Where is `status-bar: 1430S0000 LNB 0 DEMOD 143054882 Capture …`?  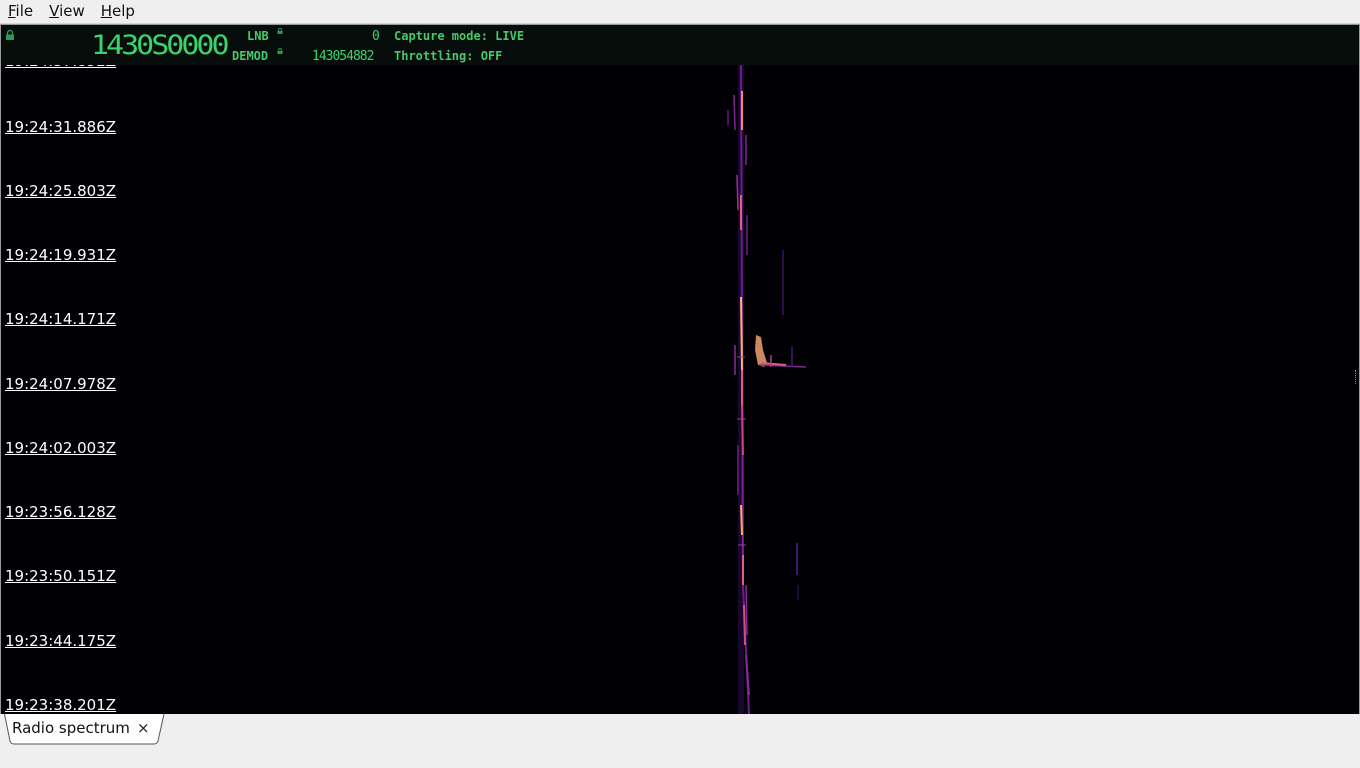
status-bar: 1430S0000 LNB 0 DEMOD 143054882 Capture … is located at coordinates (680, 45).